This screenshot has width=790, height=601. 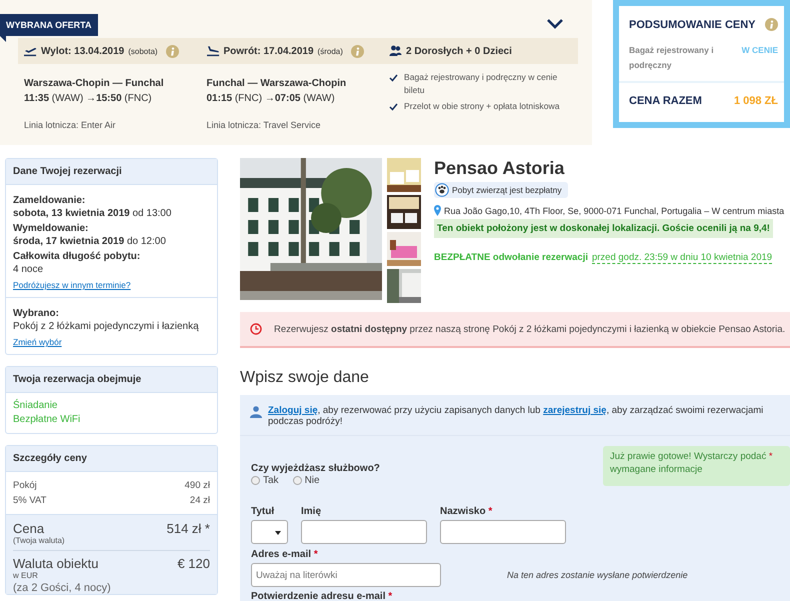 What do you see at coordinates (106, 326) in the screenshot?
I see `detail-value: Pokój z 2 łóżkami pojedynczymi i łazienką` at bounding box center [106, 326].